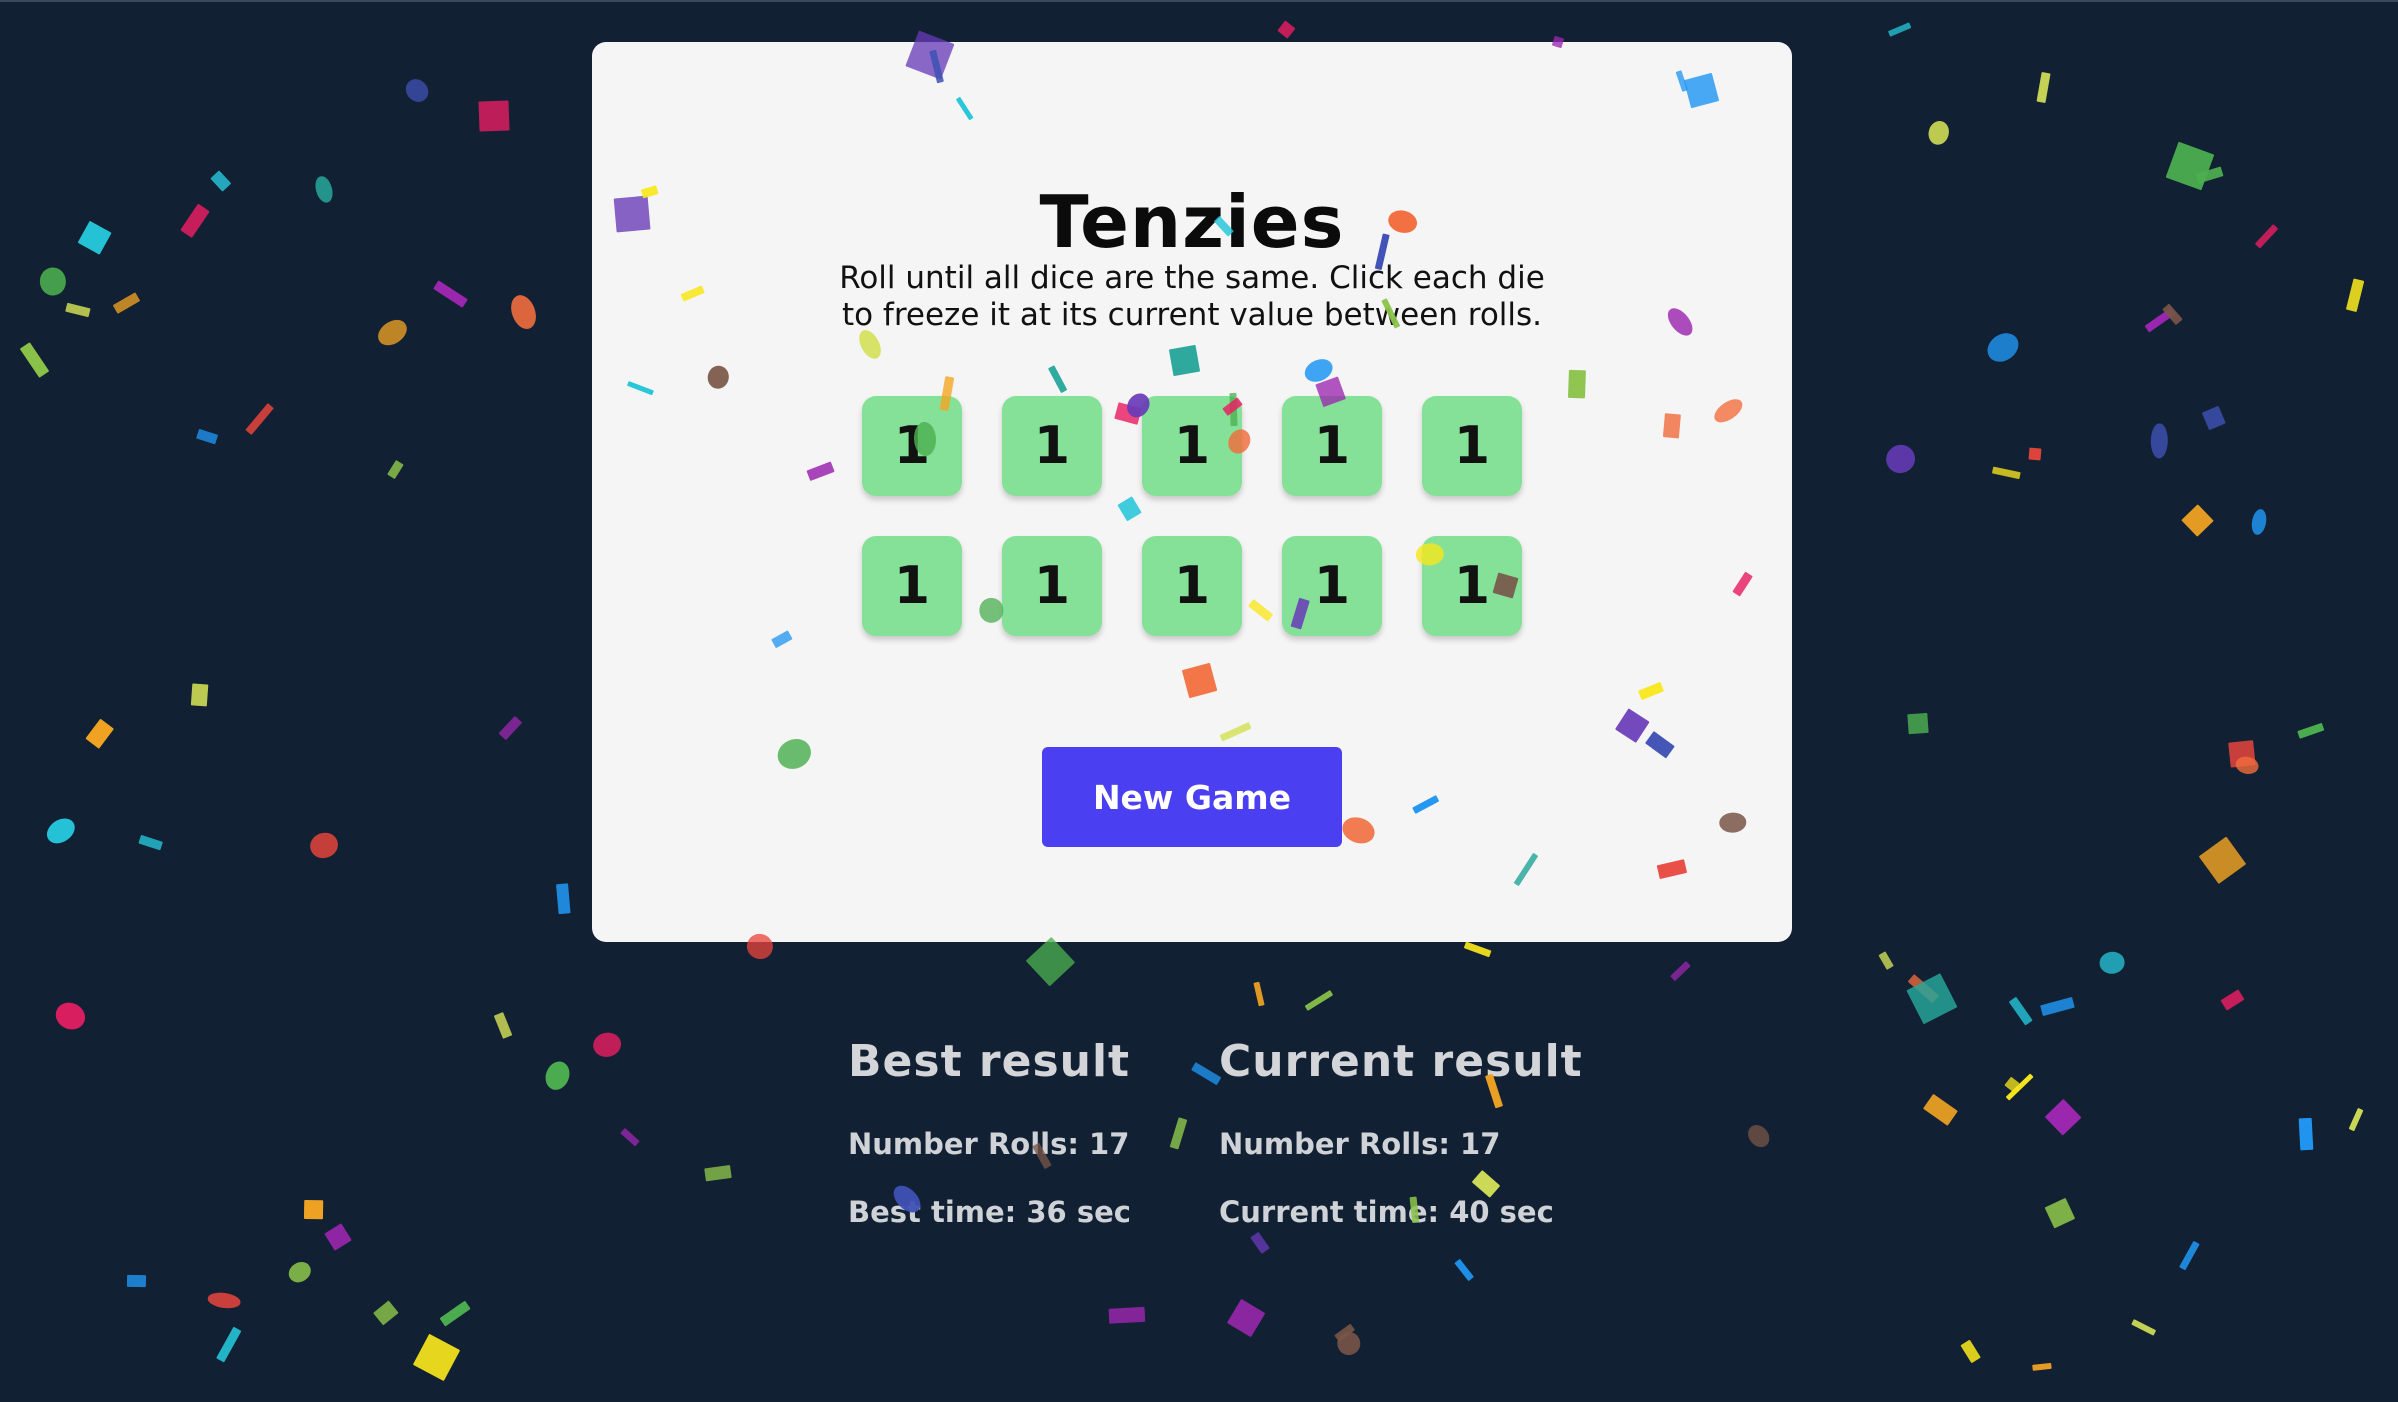  Describe the element at coordinates (989, 1061) in the screenshot. I see `best-result-heading: Best result` at that location.